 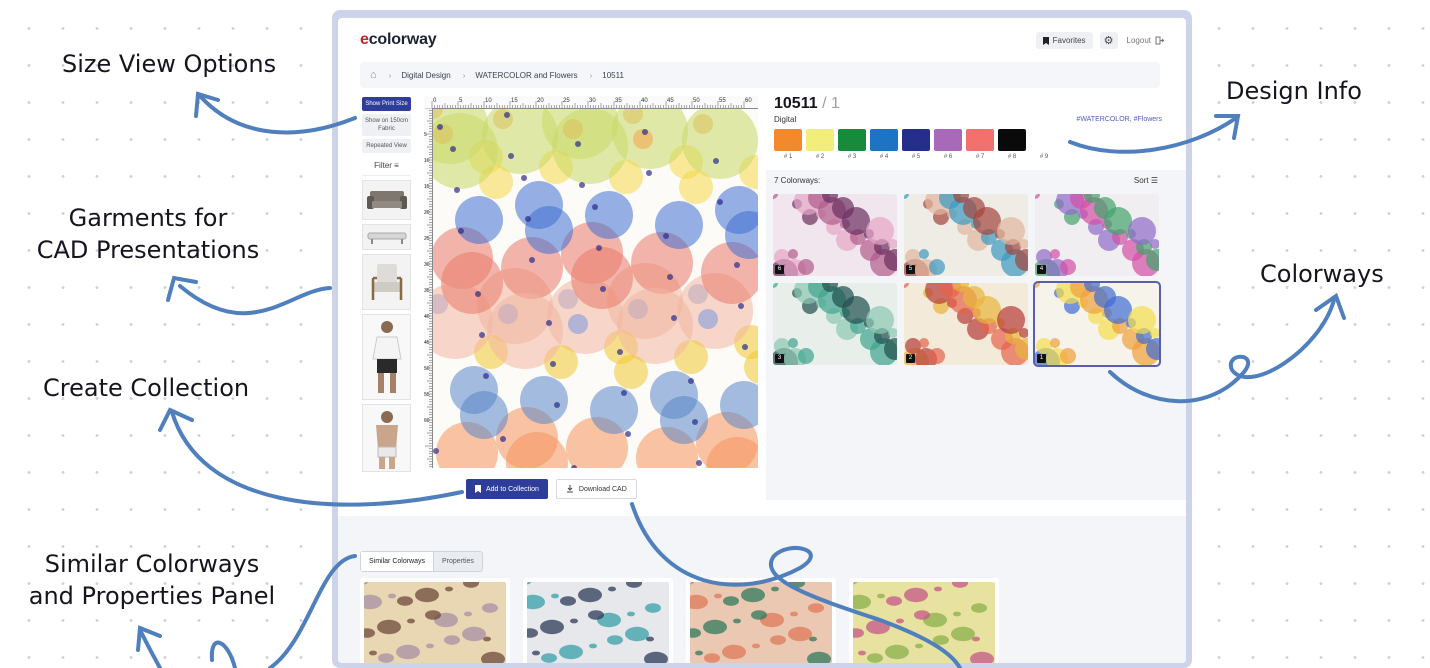 What do you see at coordinates (1222, 351) in the screenshot?
I see `arrow-colorways` at bounding box center [1222, 351].